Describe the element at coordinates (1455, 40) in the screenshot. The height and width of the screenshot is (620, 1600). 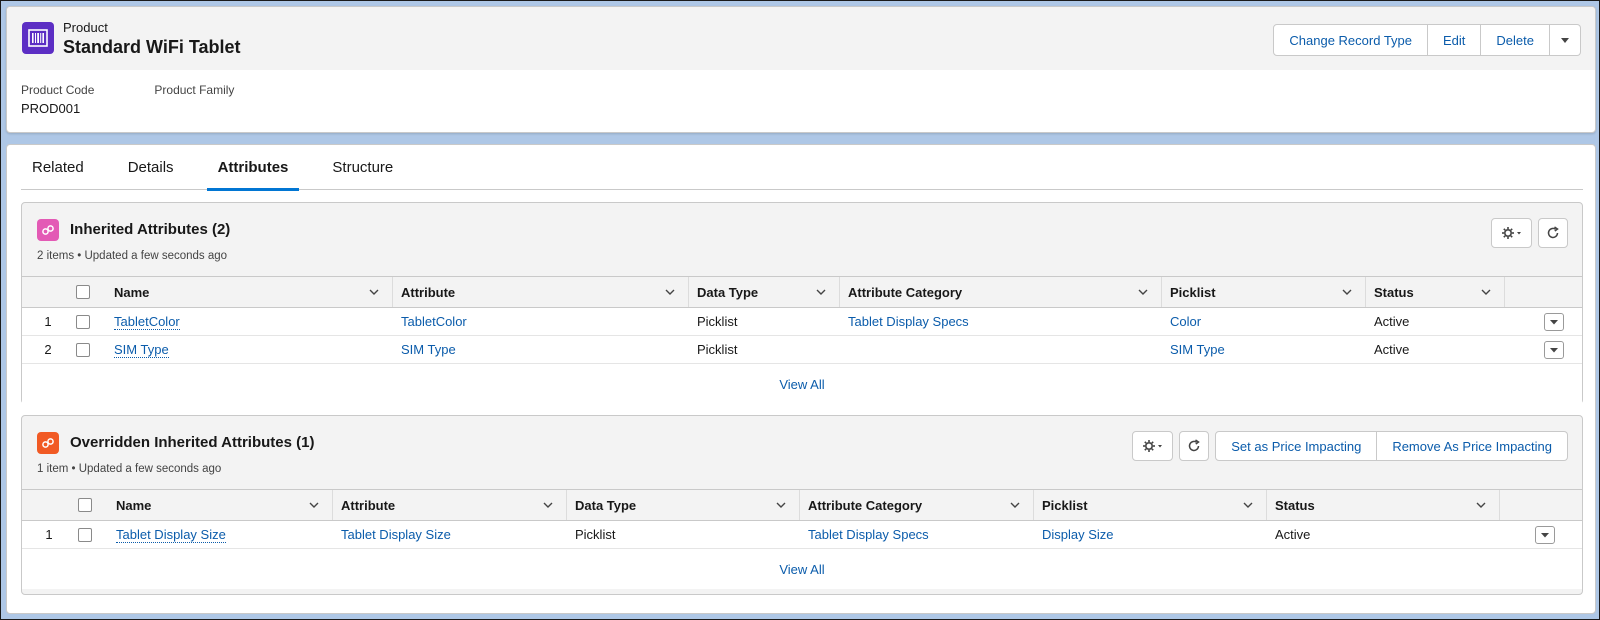
I see `edit-button: Edit` at that location.